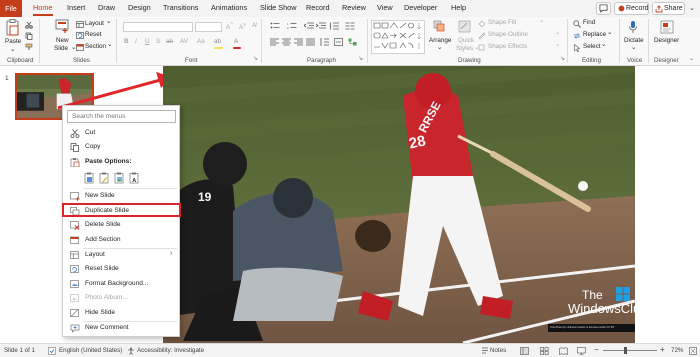 The width and height of the screenshot is (700, 357). Describe the element at coordinates (11, 8) in the screenshot. I see `tab-file: File` at that location.